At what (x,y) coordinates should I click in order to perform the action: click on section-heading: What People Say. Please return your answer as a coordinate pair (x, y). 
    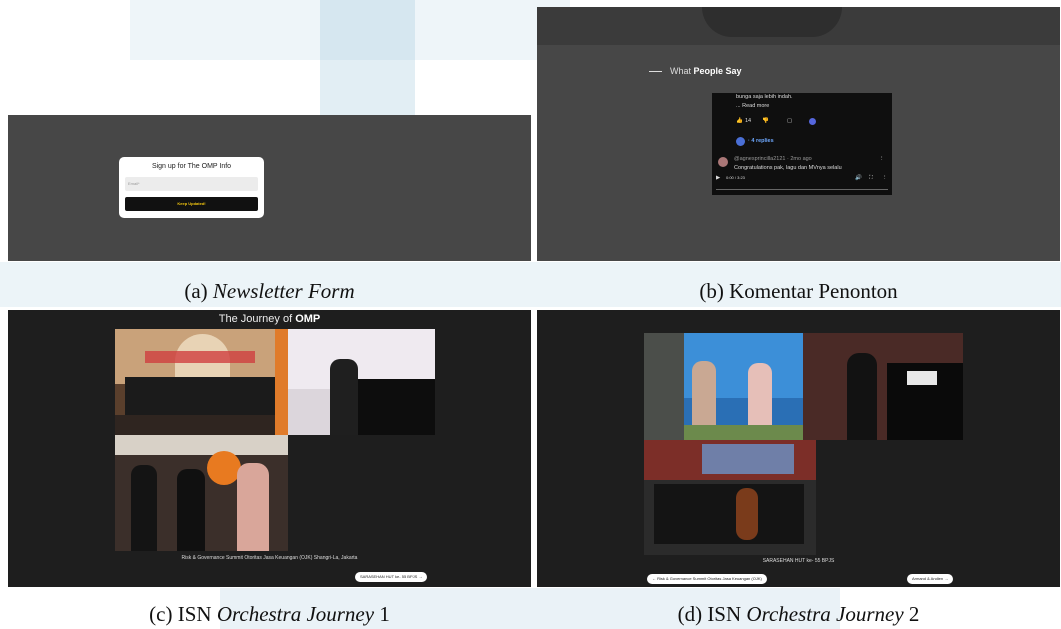
    Looking at the image, I should click on (695, 71).